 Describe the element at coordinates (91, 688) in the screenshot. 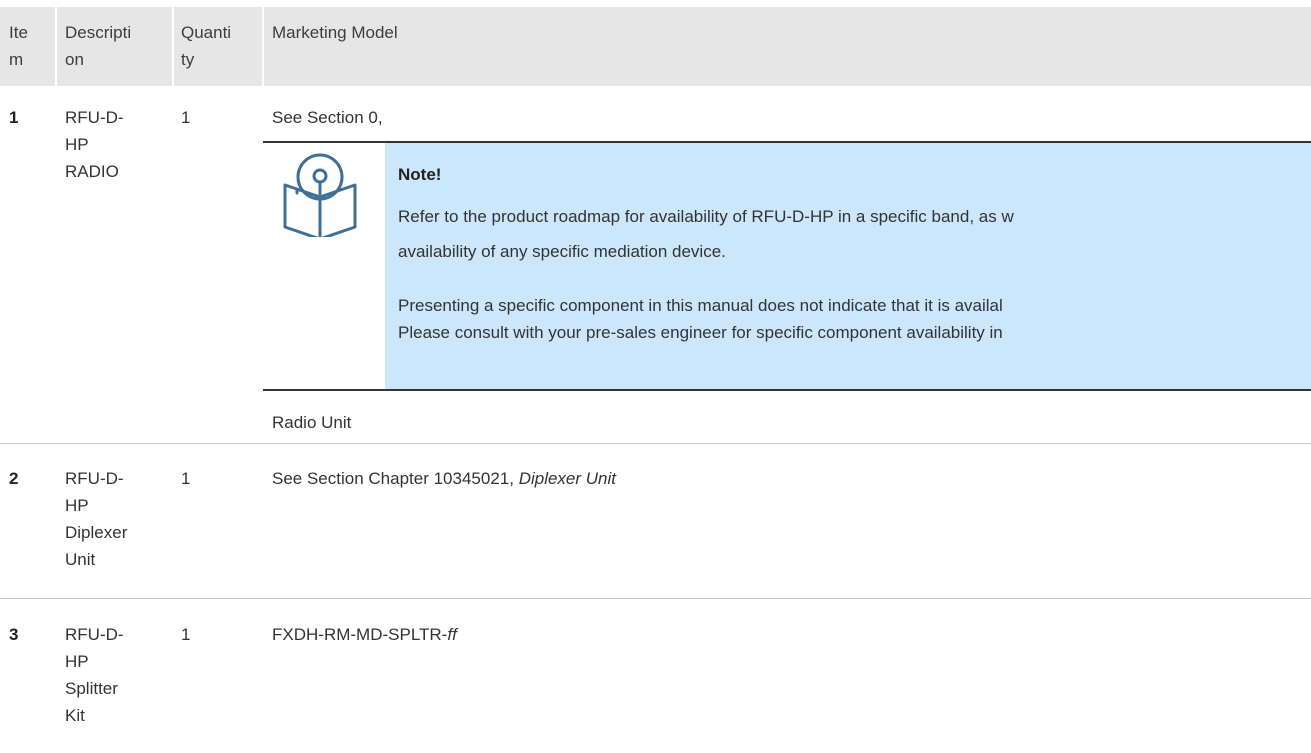

I see `row-3-description-line: Splitter` at that location.